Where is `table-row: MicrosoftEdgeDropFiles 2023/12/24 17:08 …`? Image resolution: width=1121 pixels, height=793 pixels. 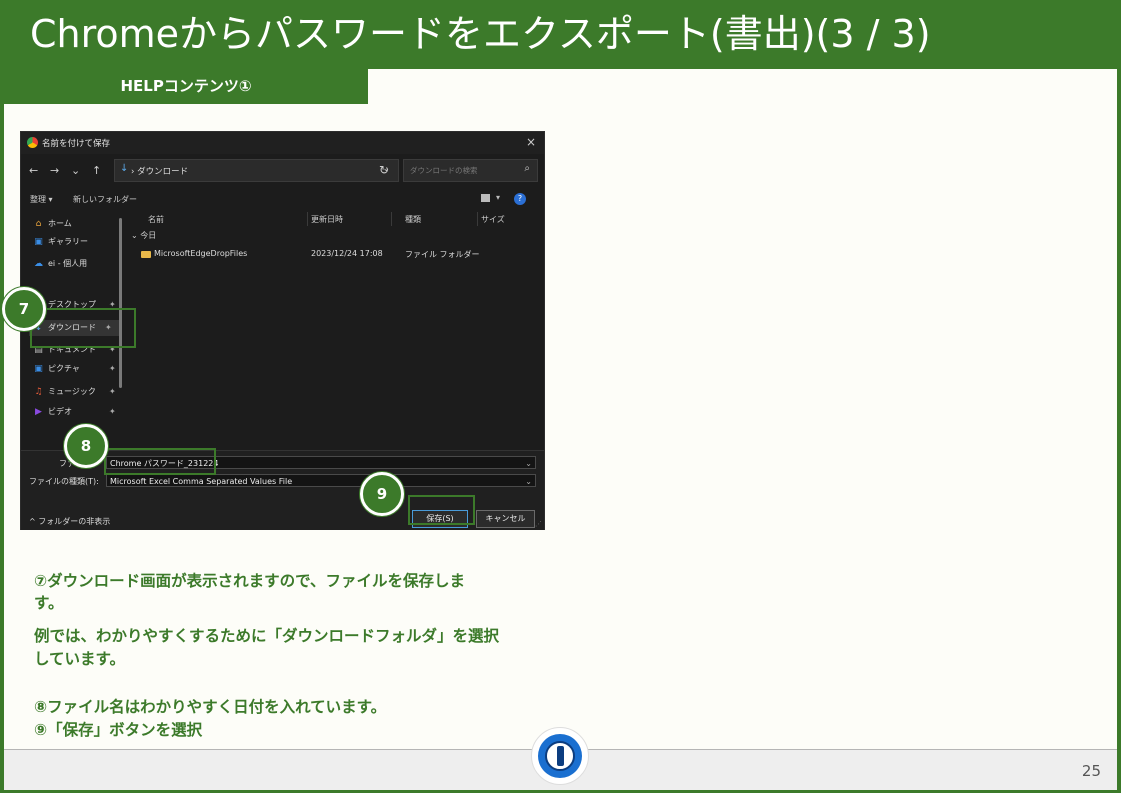 table-row: MicrosoftEdgeDropFiles 2023/12/24 17:08 … is located at coordinates (337, 256).